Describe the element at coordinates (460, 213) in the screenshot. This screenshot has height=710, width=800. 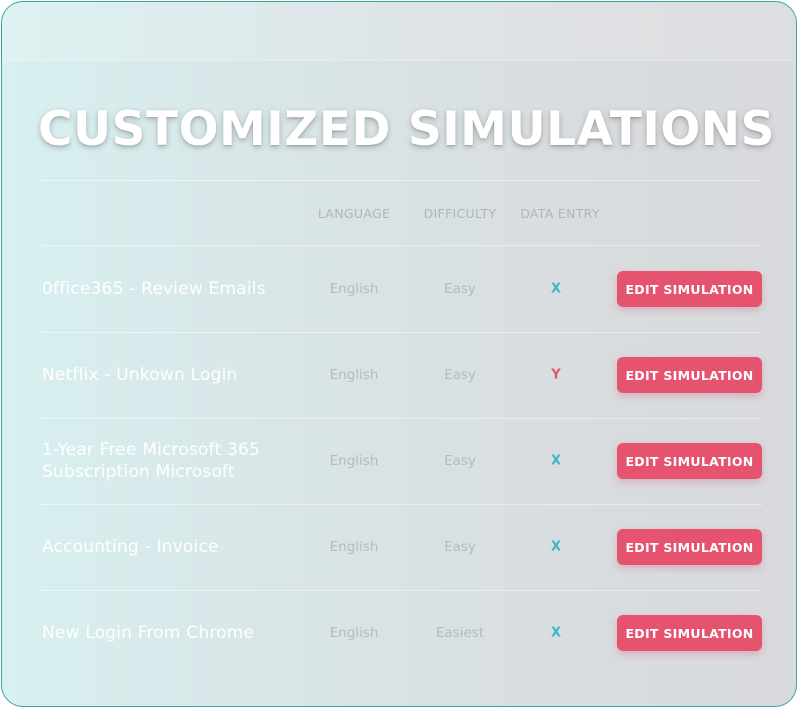
I see `column-header-difficulty: DIFFICULTY` at that location.